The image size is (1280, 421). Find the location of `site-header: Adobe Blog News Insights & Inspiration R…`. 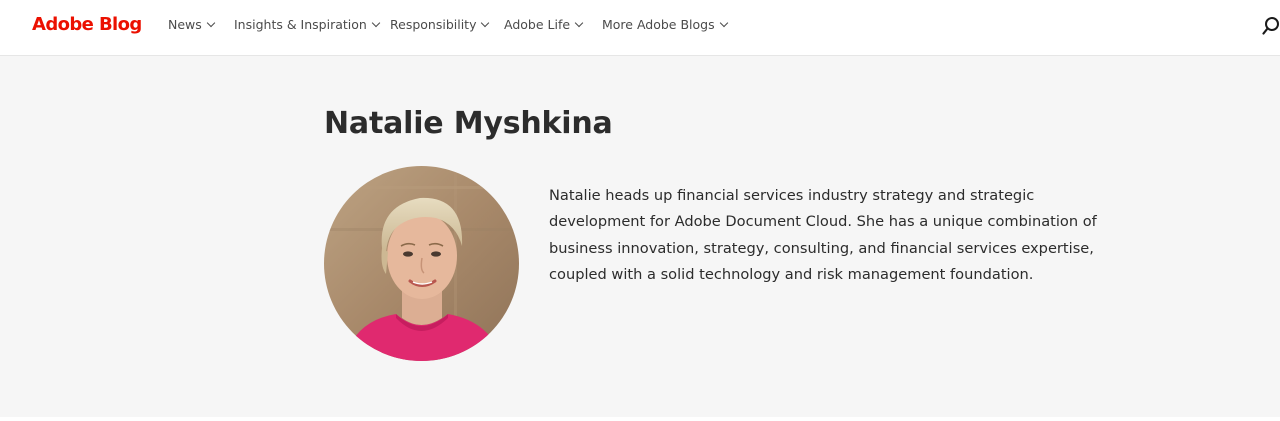

site-header: Adobe Blog News Insights & Inspiration R… is located at coordinates (640, 28).